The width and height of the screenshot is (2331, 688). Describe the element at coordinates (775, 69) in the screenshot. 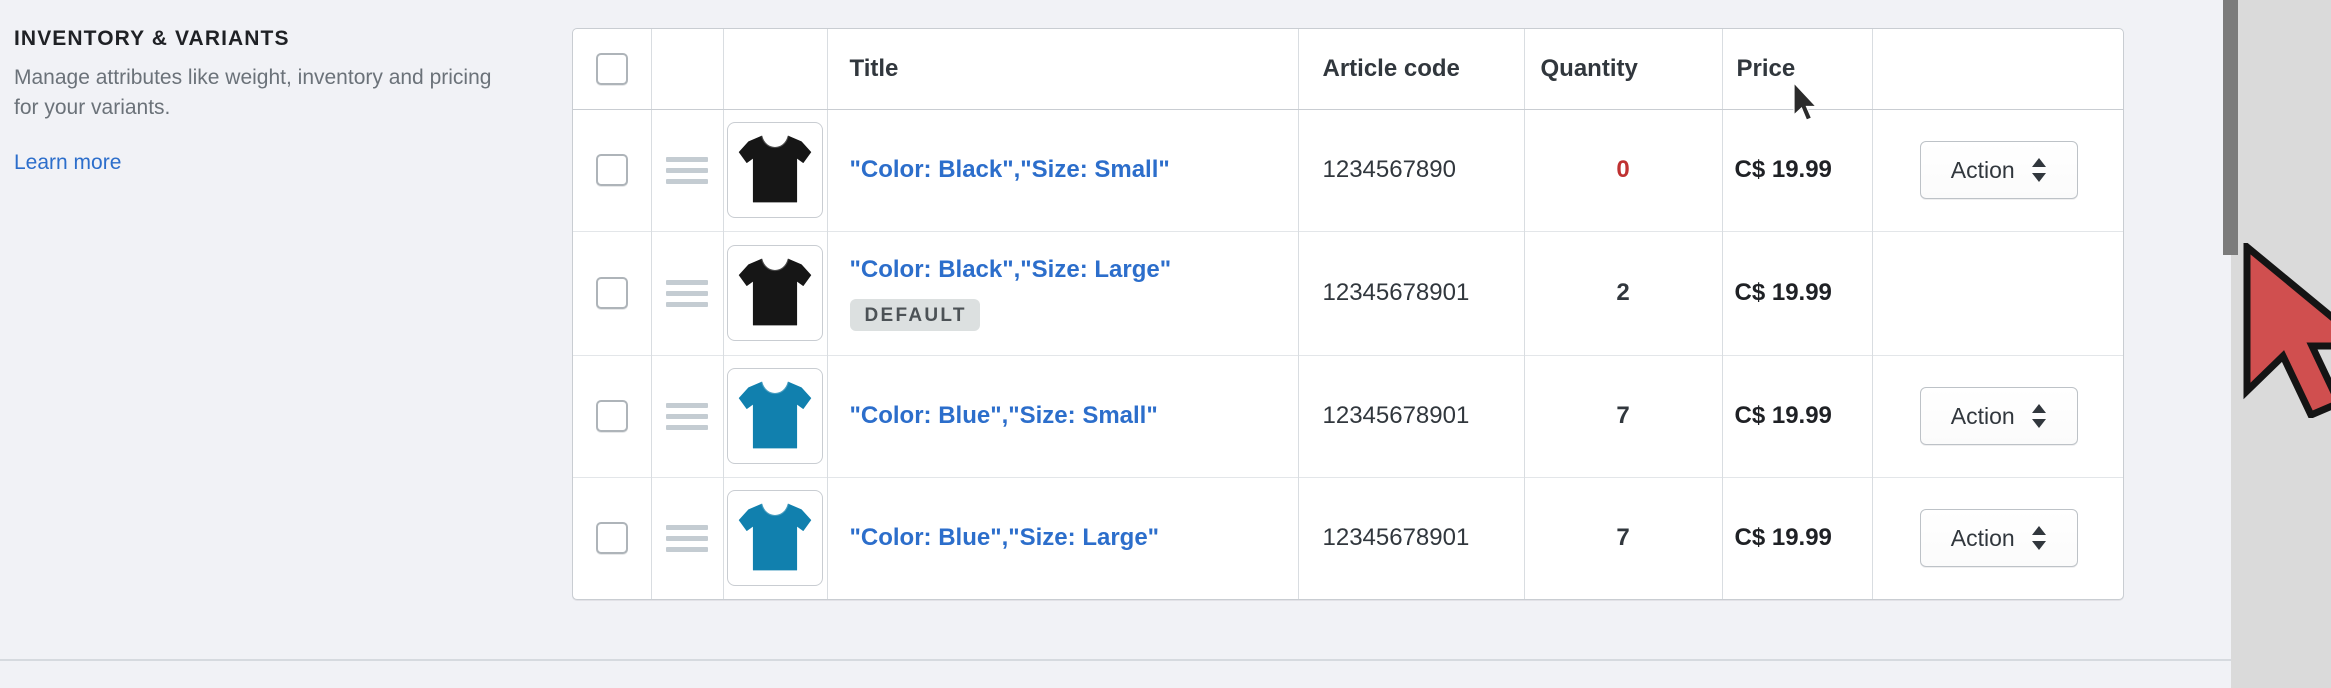

I see `header-thumbnail` at that location.